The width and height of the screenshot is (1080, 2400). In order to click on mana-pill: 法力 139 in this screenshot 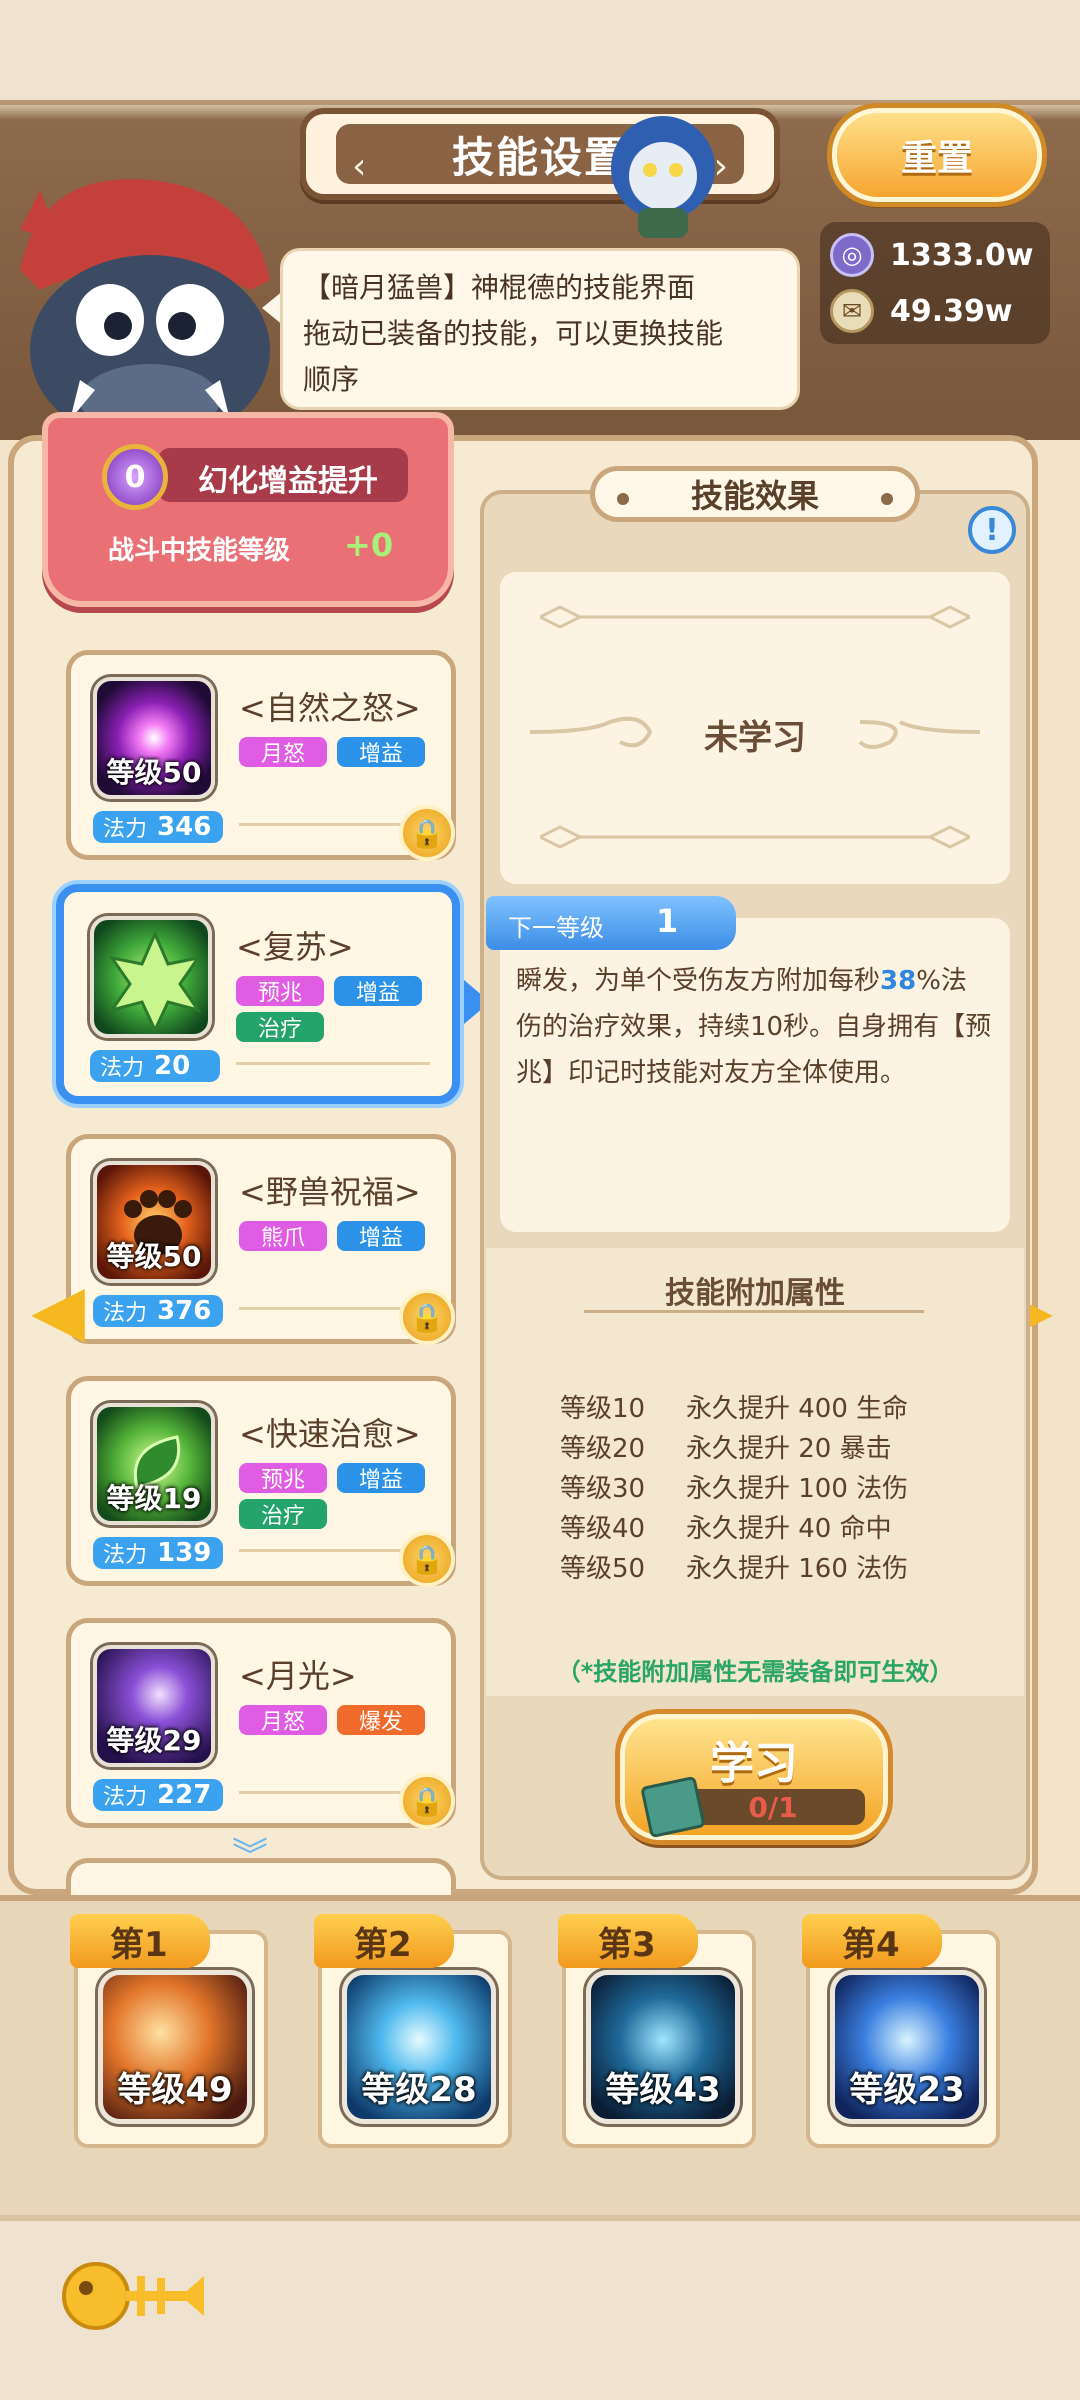, I will do `click(158, 1553)`.